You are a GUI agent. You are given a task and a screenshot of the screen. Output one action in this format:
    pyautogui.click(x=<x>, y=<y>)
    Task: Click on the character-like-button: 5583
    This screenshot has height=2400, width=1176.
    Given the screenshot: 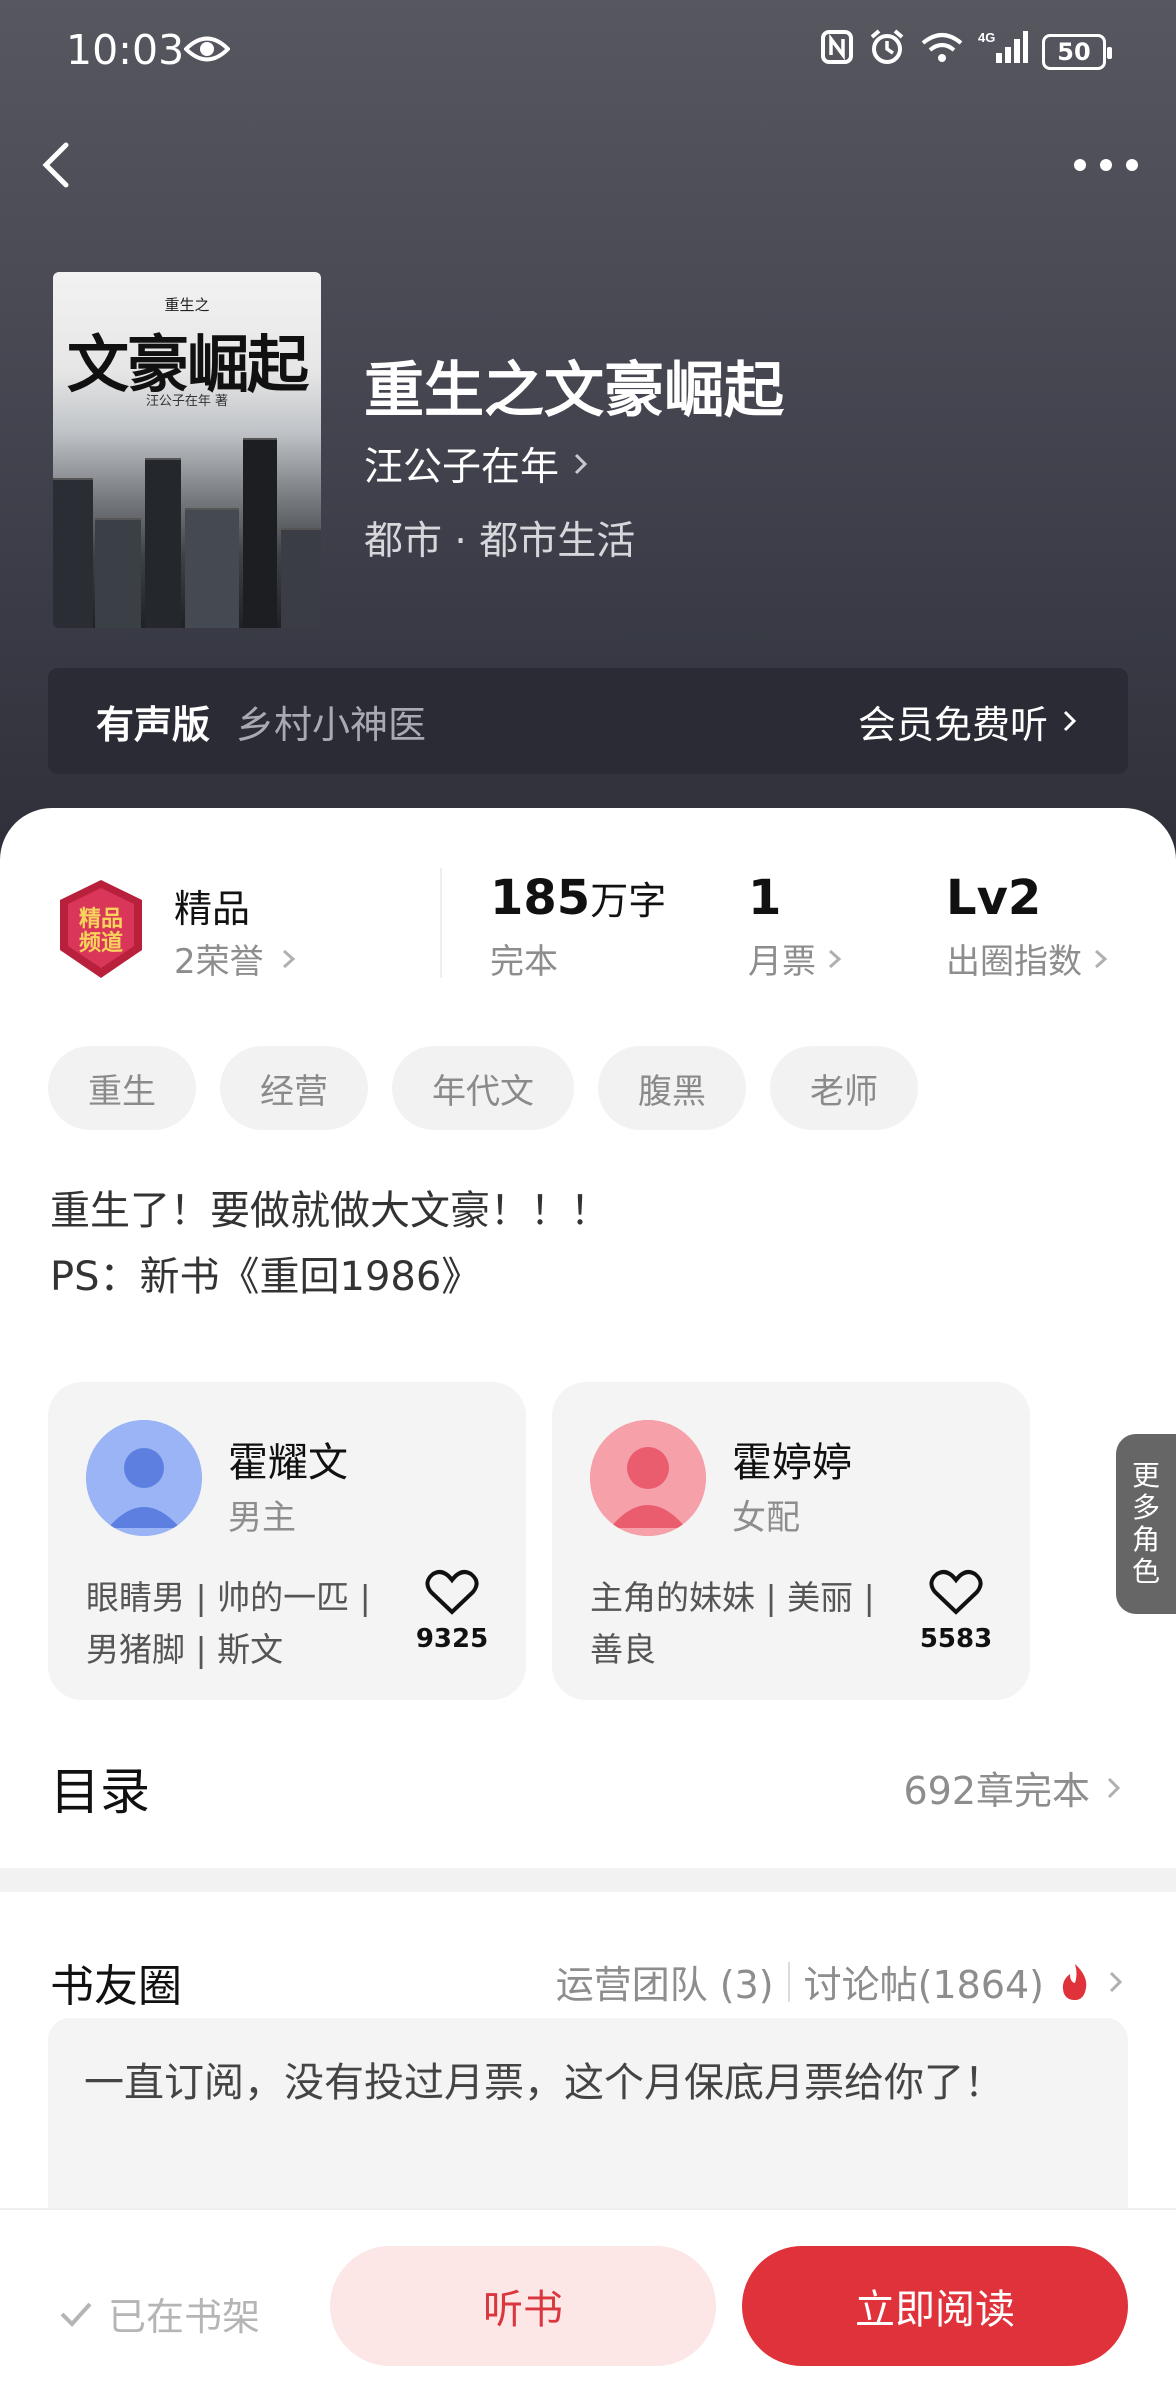 What is the action you would take?
    pyautogui.click(x=956, y=1611)
    